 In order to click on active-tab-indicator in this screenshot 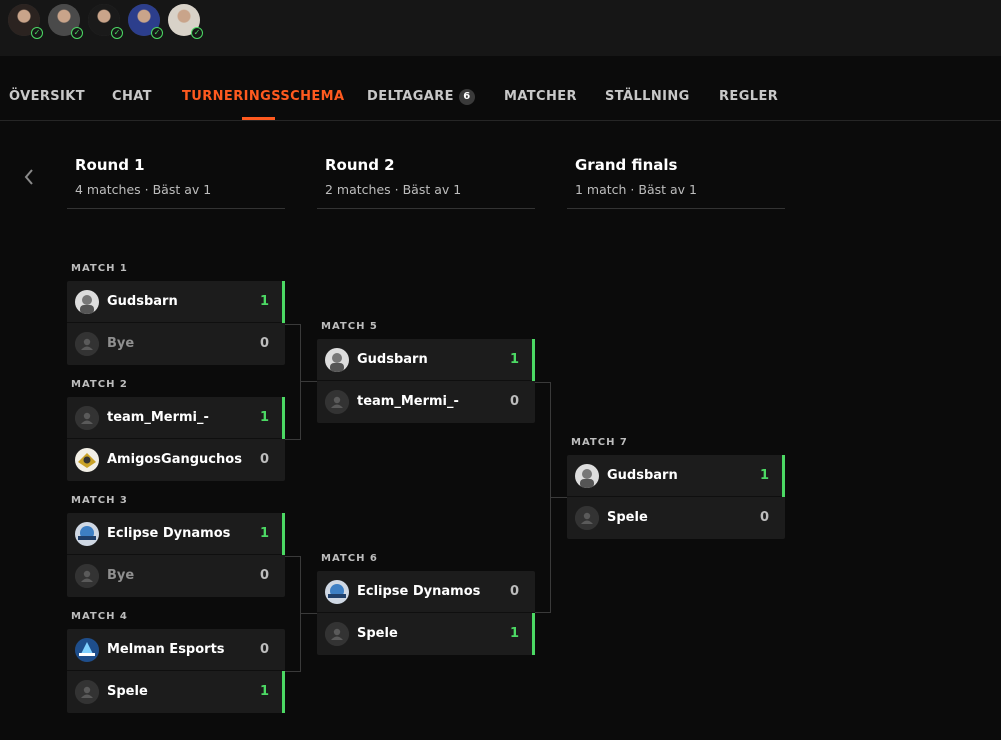, I will do `click(258, 118)`.